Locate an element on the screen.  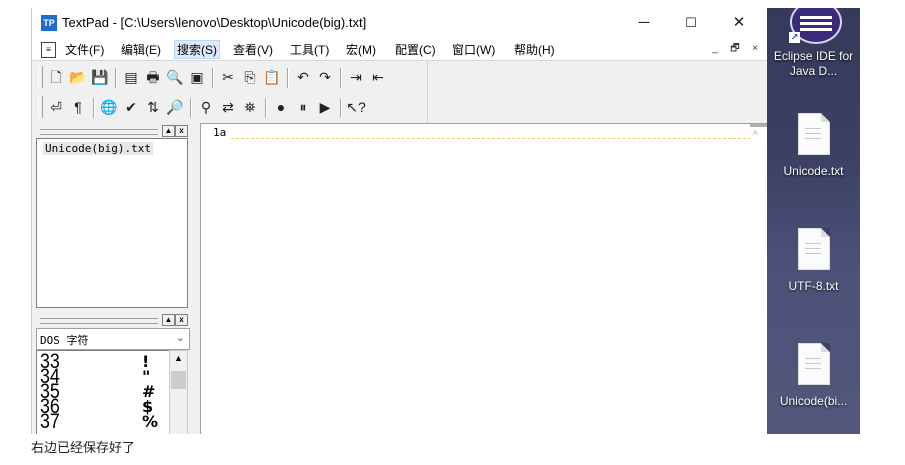
clip-pane-up-button: ▲ is located at coordinates (168, 320).